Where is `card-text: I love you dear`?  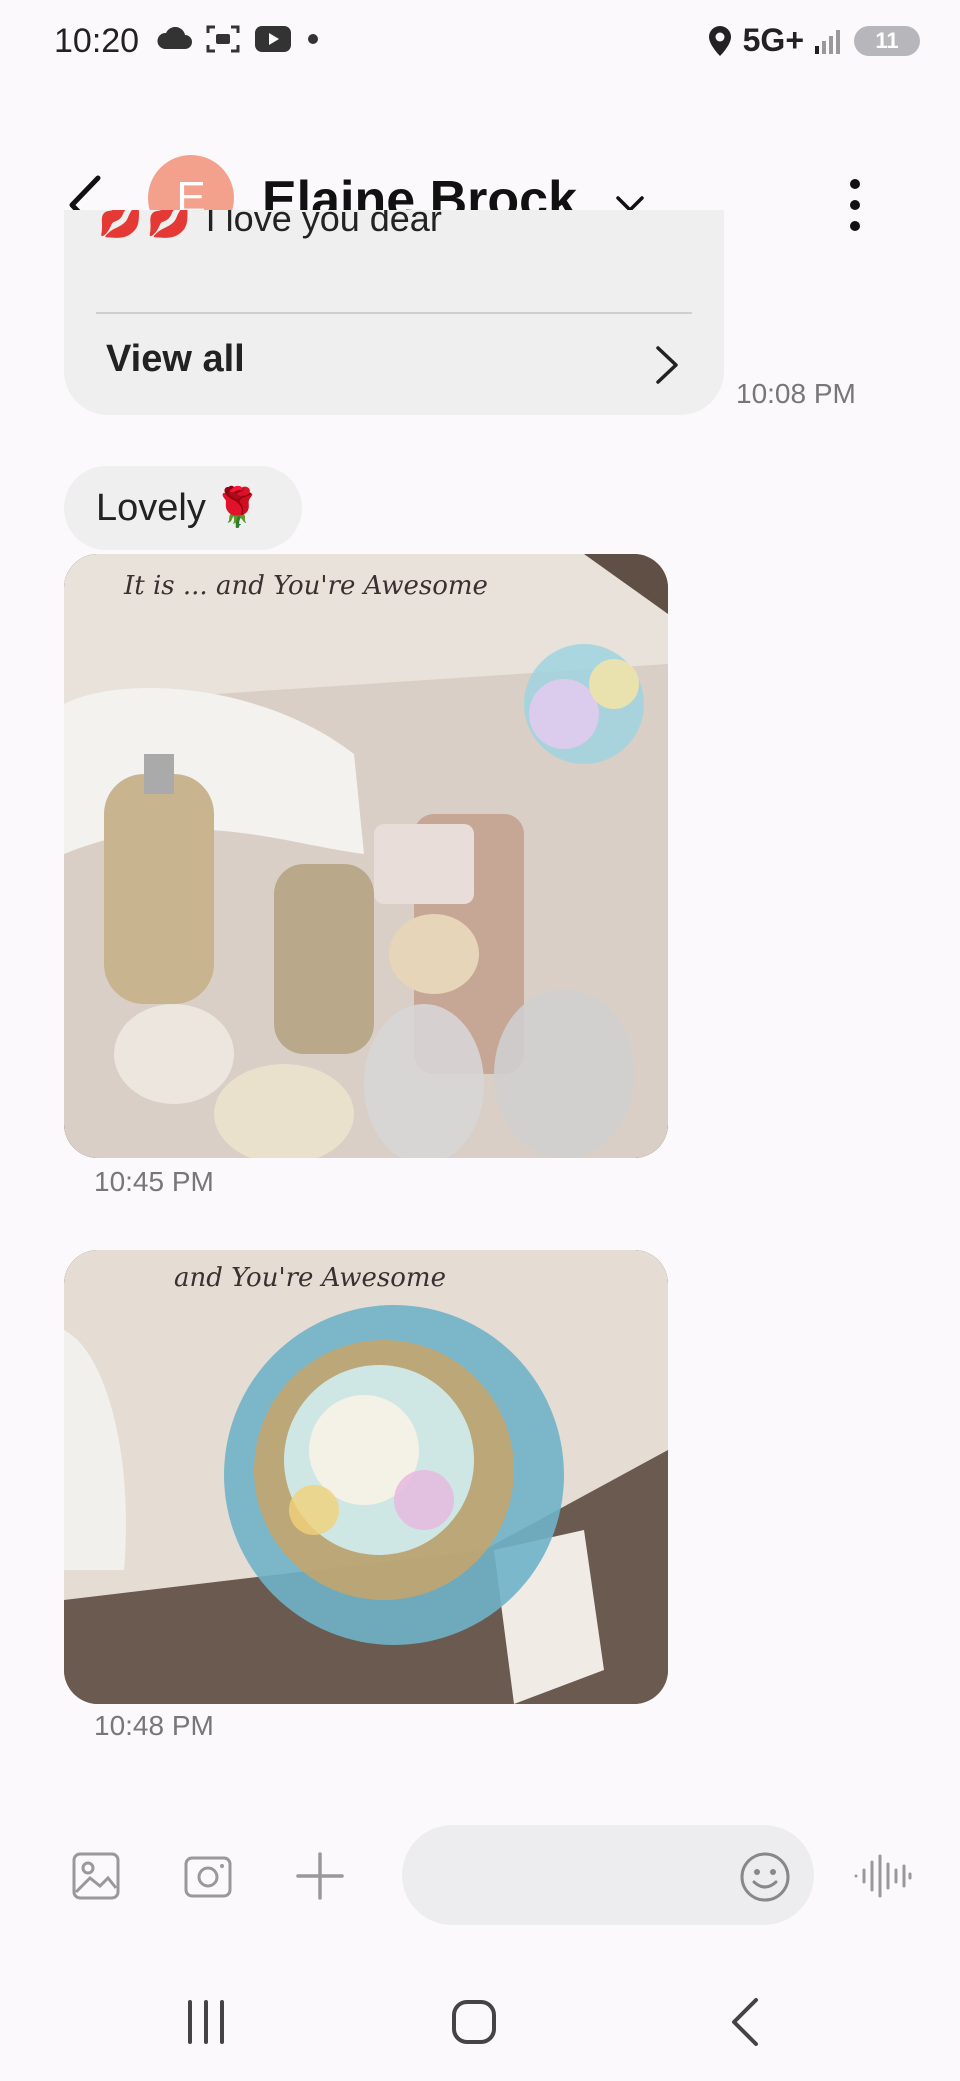
card-text: I love you dear is located at coordinates (323, 224).